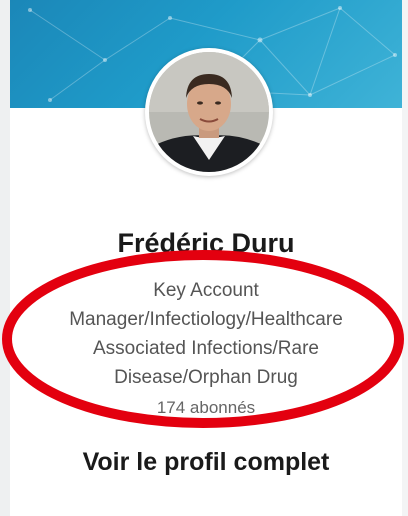 The image size is (408, 516). I want to click on profile-photo-icon, so click(209, 112).